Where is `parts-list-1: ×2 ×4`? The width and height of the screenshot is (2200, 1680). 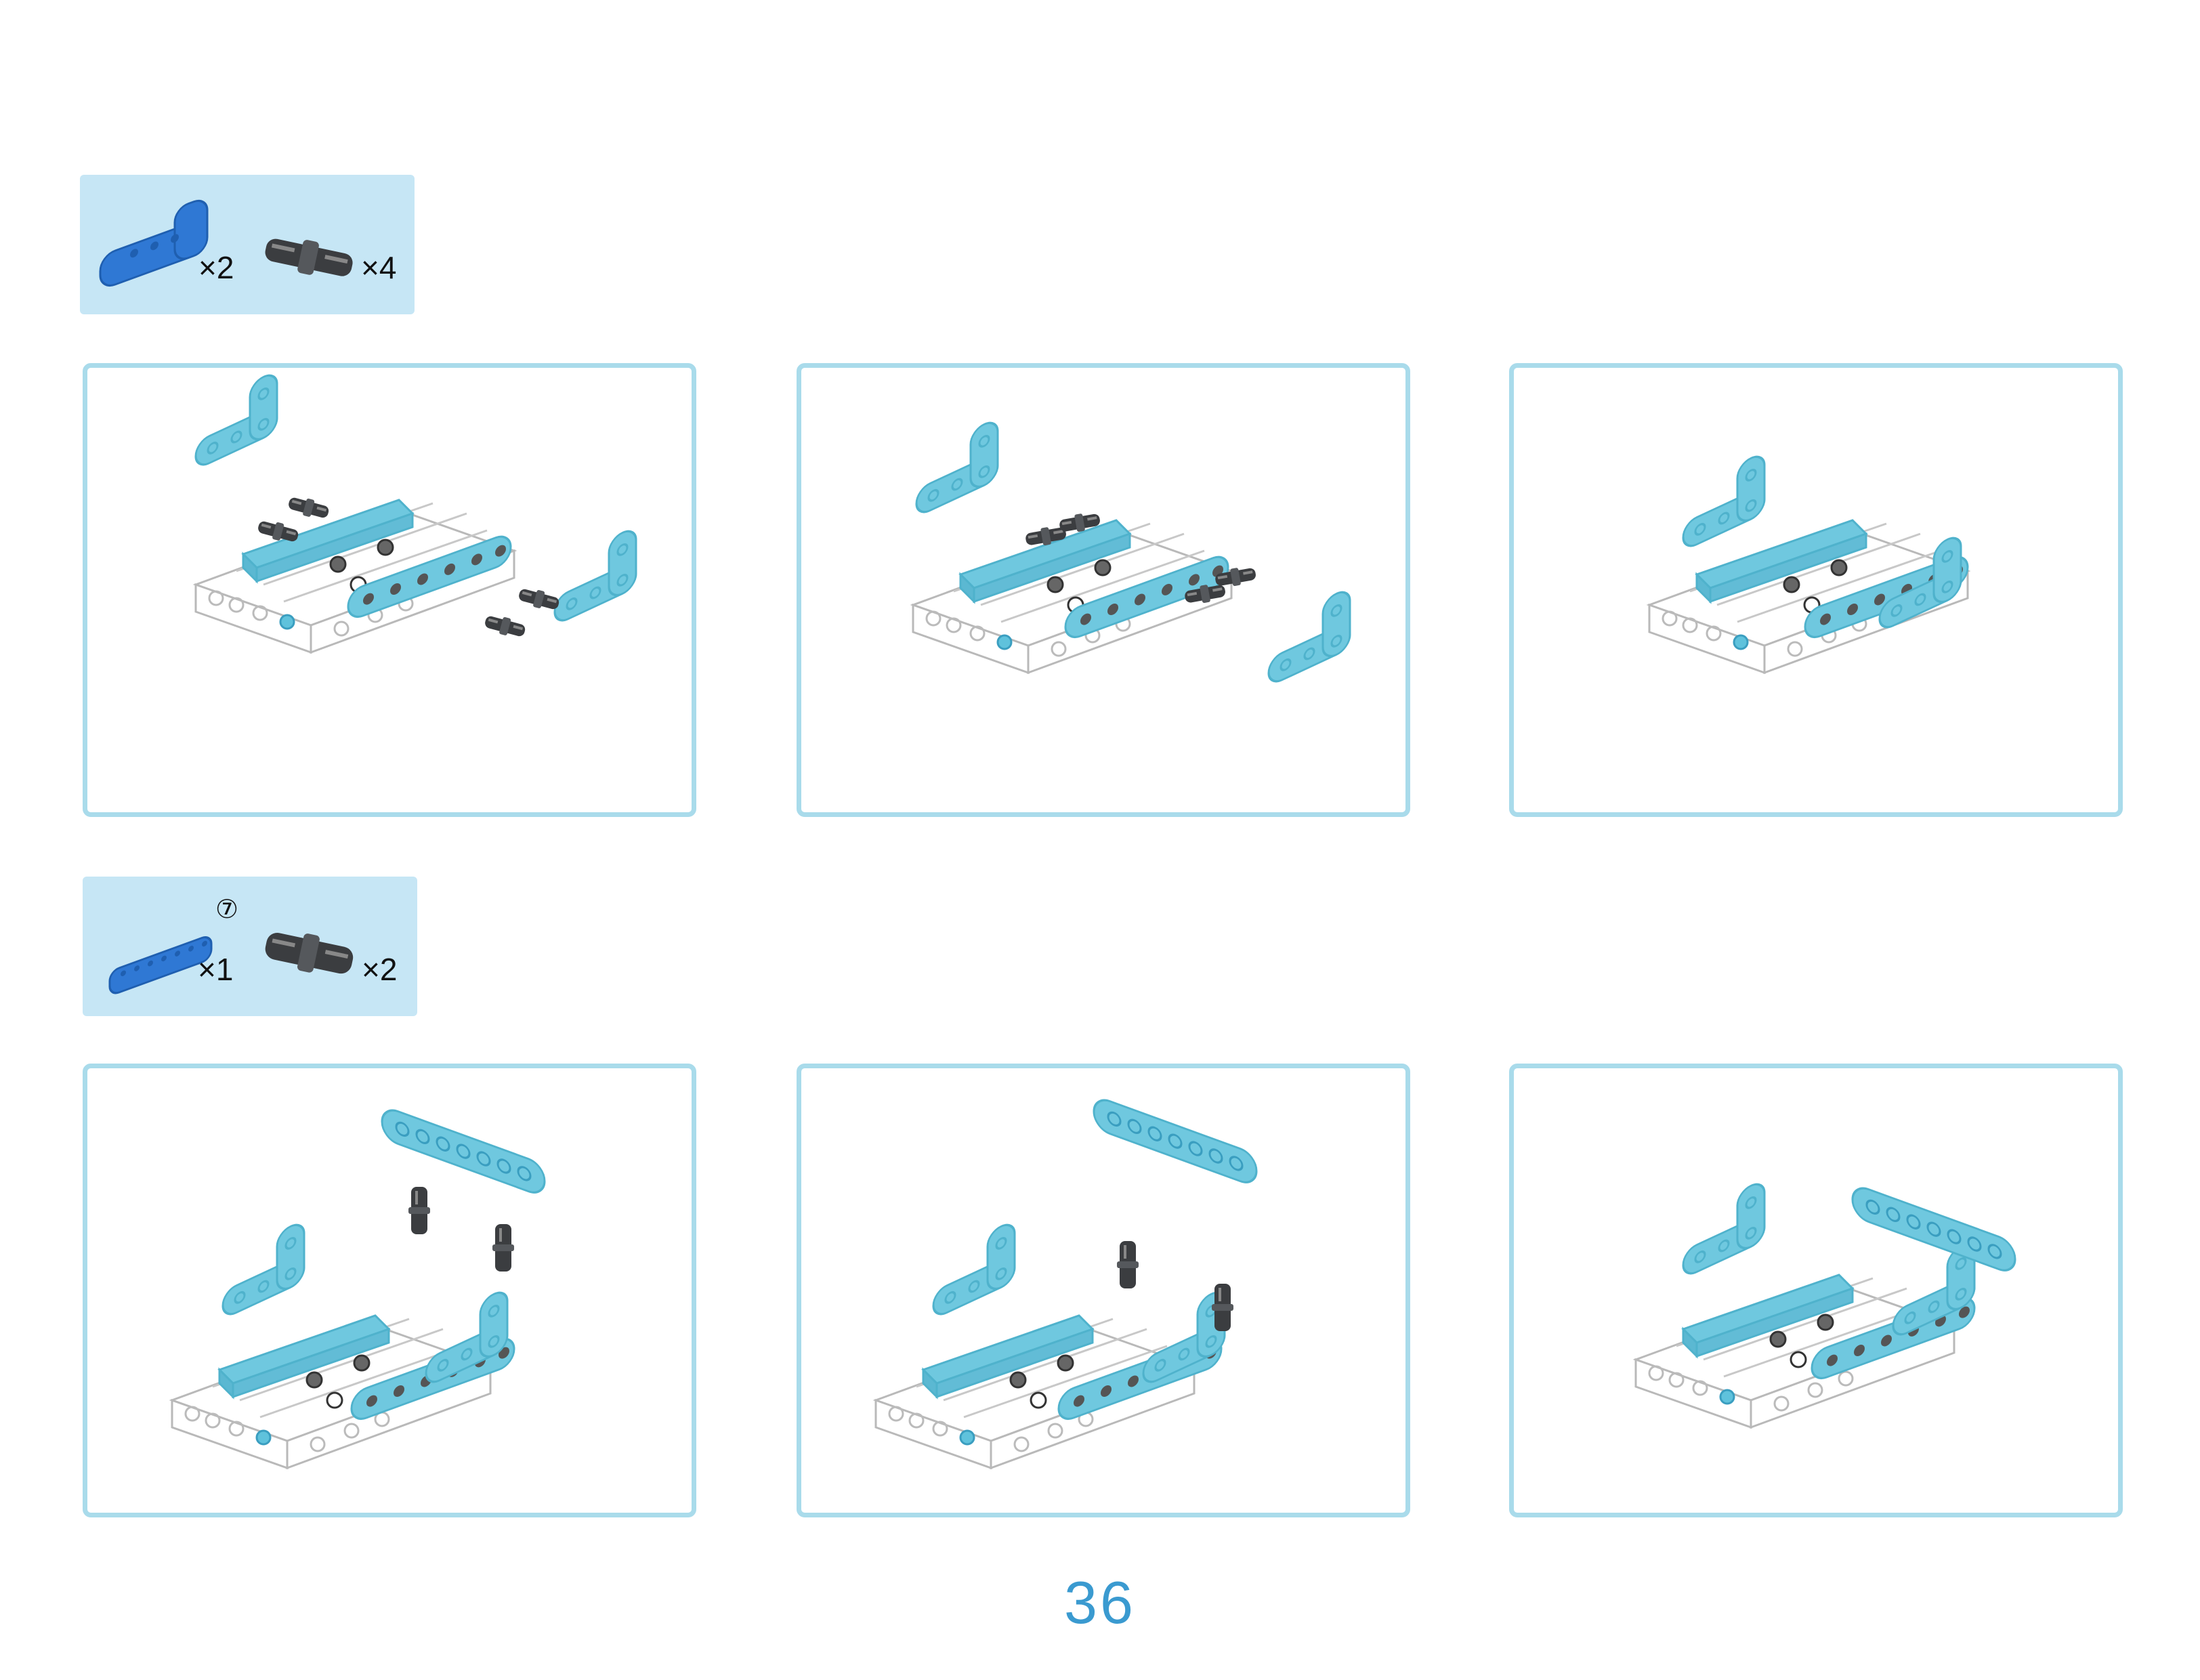
parts-list-1: ×2 ×4 is located at coordinates (247, 244).